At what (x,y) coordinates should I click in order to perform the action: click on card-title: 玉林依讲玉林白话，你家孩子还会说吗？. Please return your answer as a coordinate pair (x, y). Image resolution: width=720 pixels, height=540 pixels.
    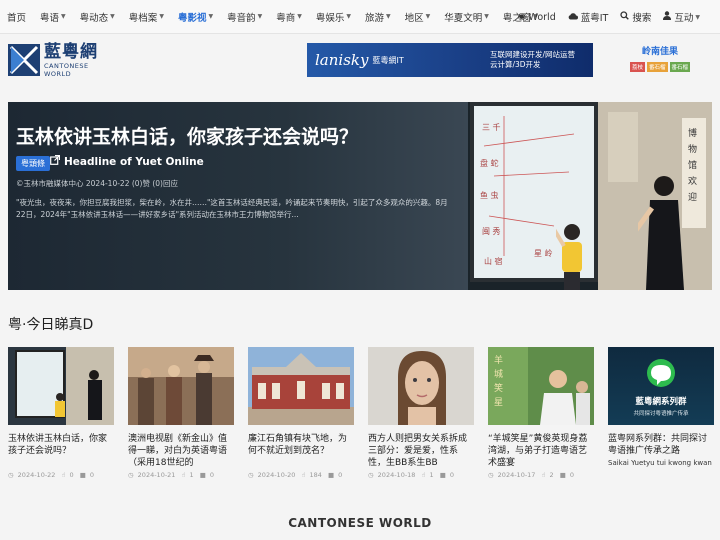
    Looking at the image, I should click on (61, 451).